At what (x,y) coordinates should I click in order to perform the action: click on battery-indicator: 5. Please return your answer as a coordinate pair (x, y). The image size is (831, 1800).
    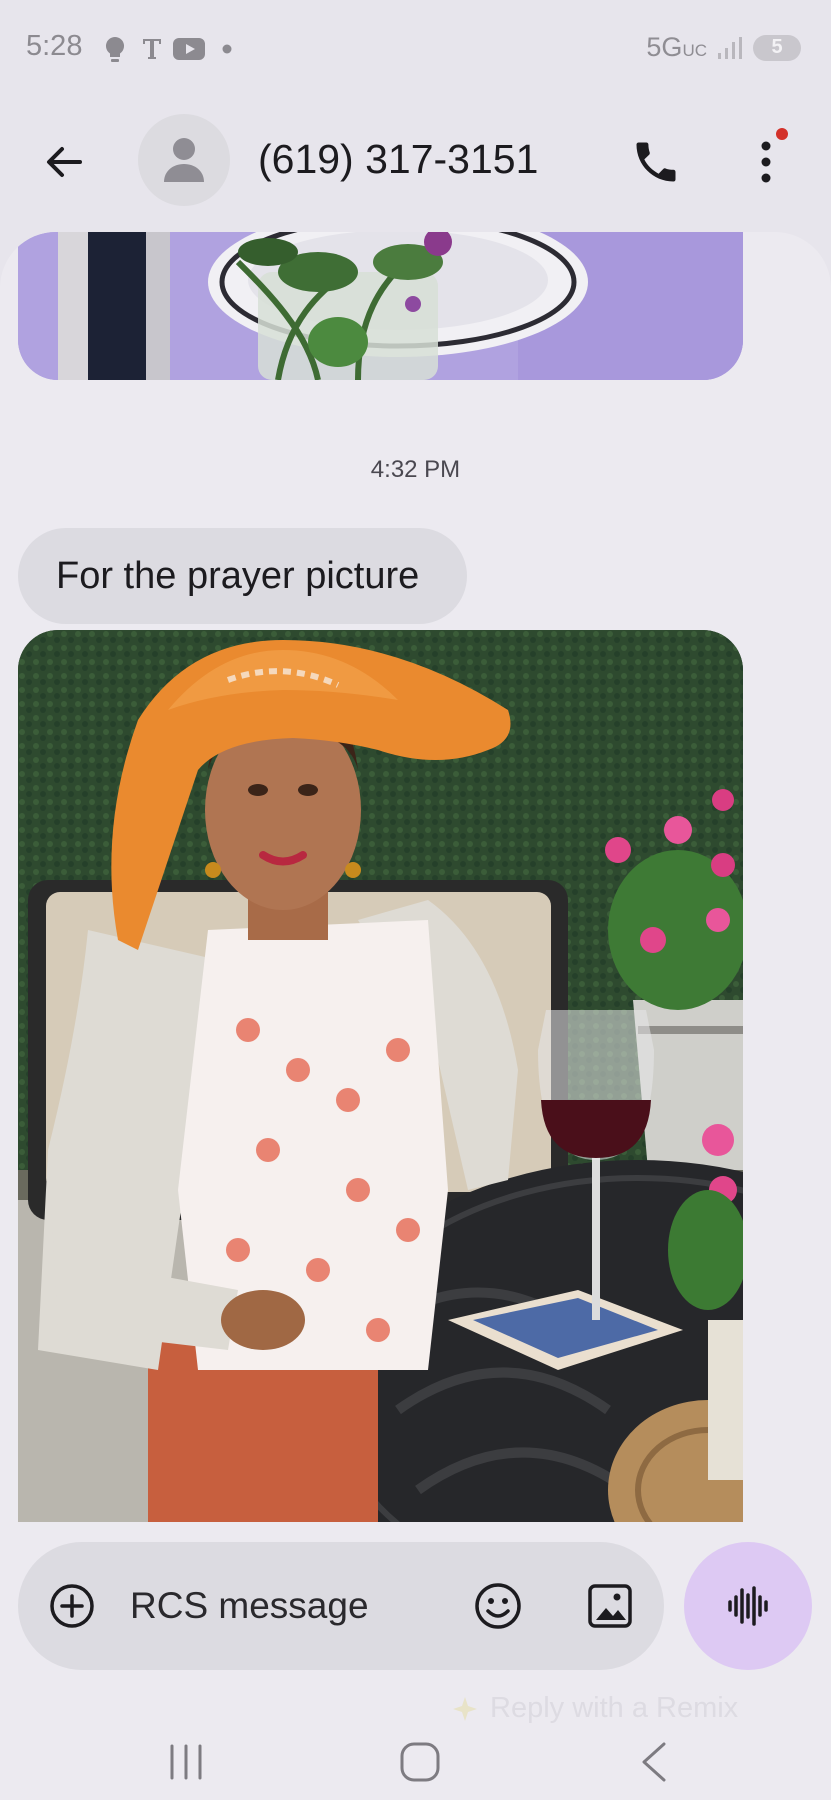
    Looking at the image, I should click on (777, 47).